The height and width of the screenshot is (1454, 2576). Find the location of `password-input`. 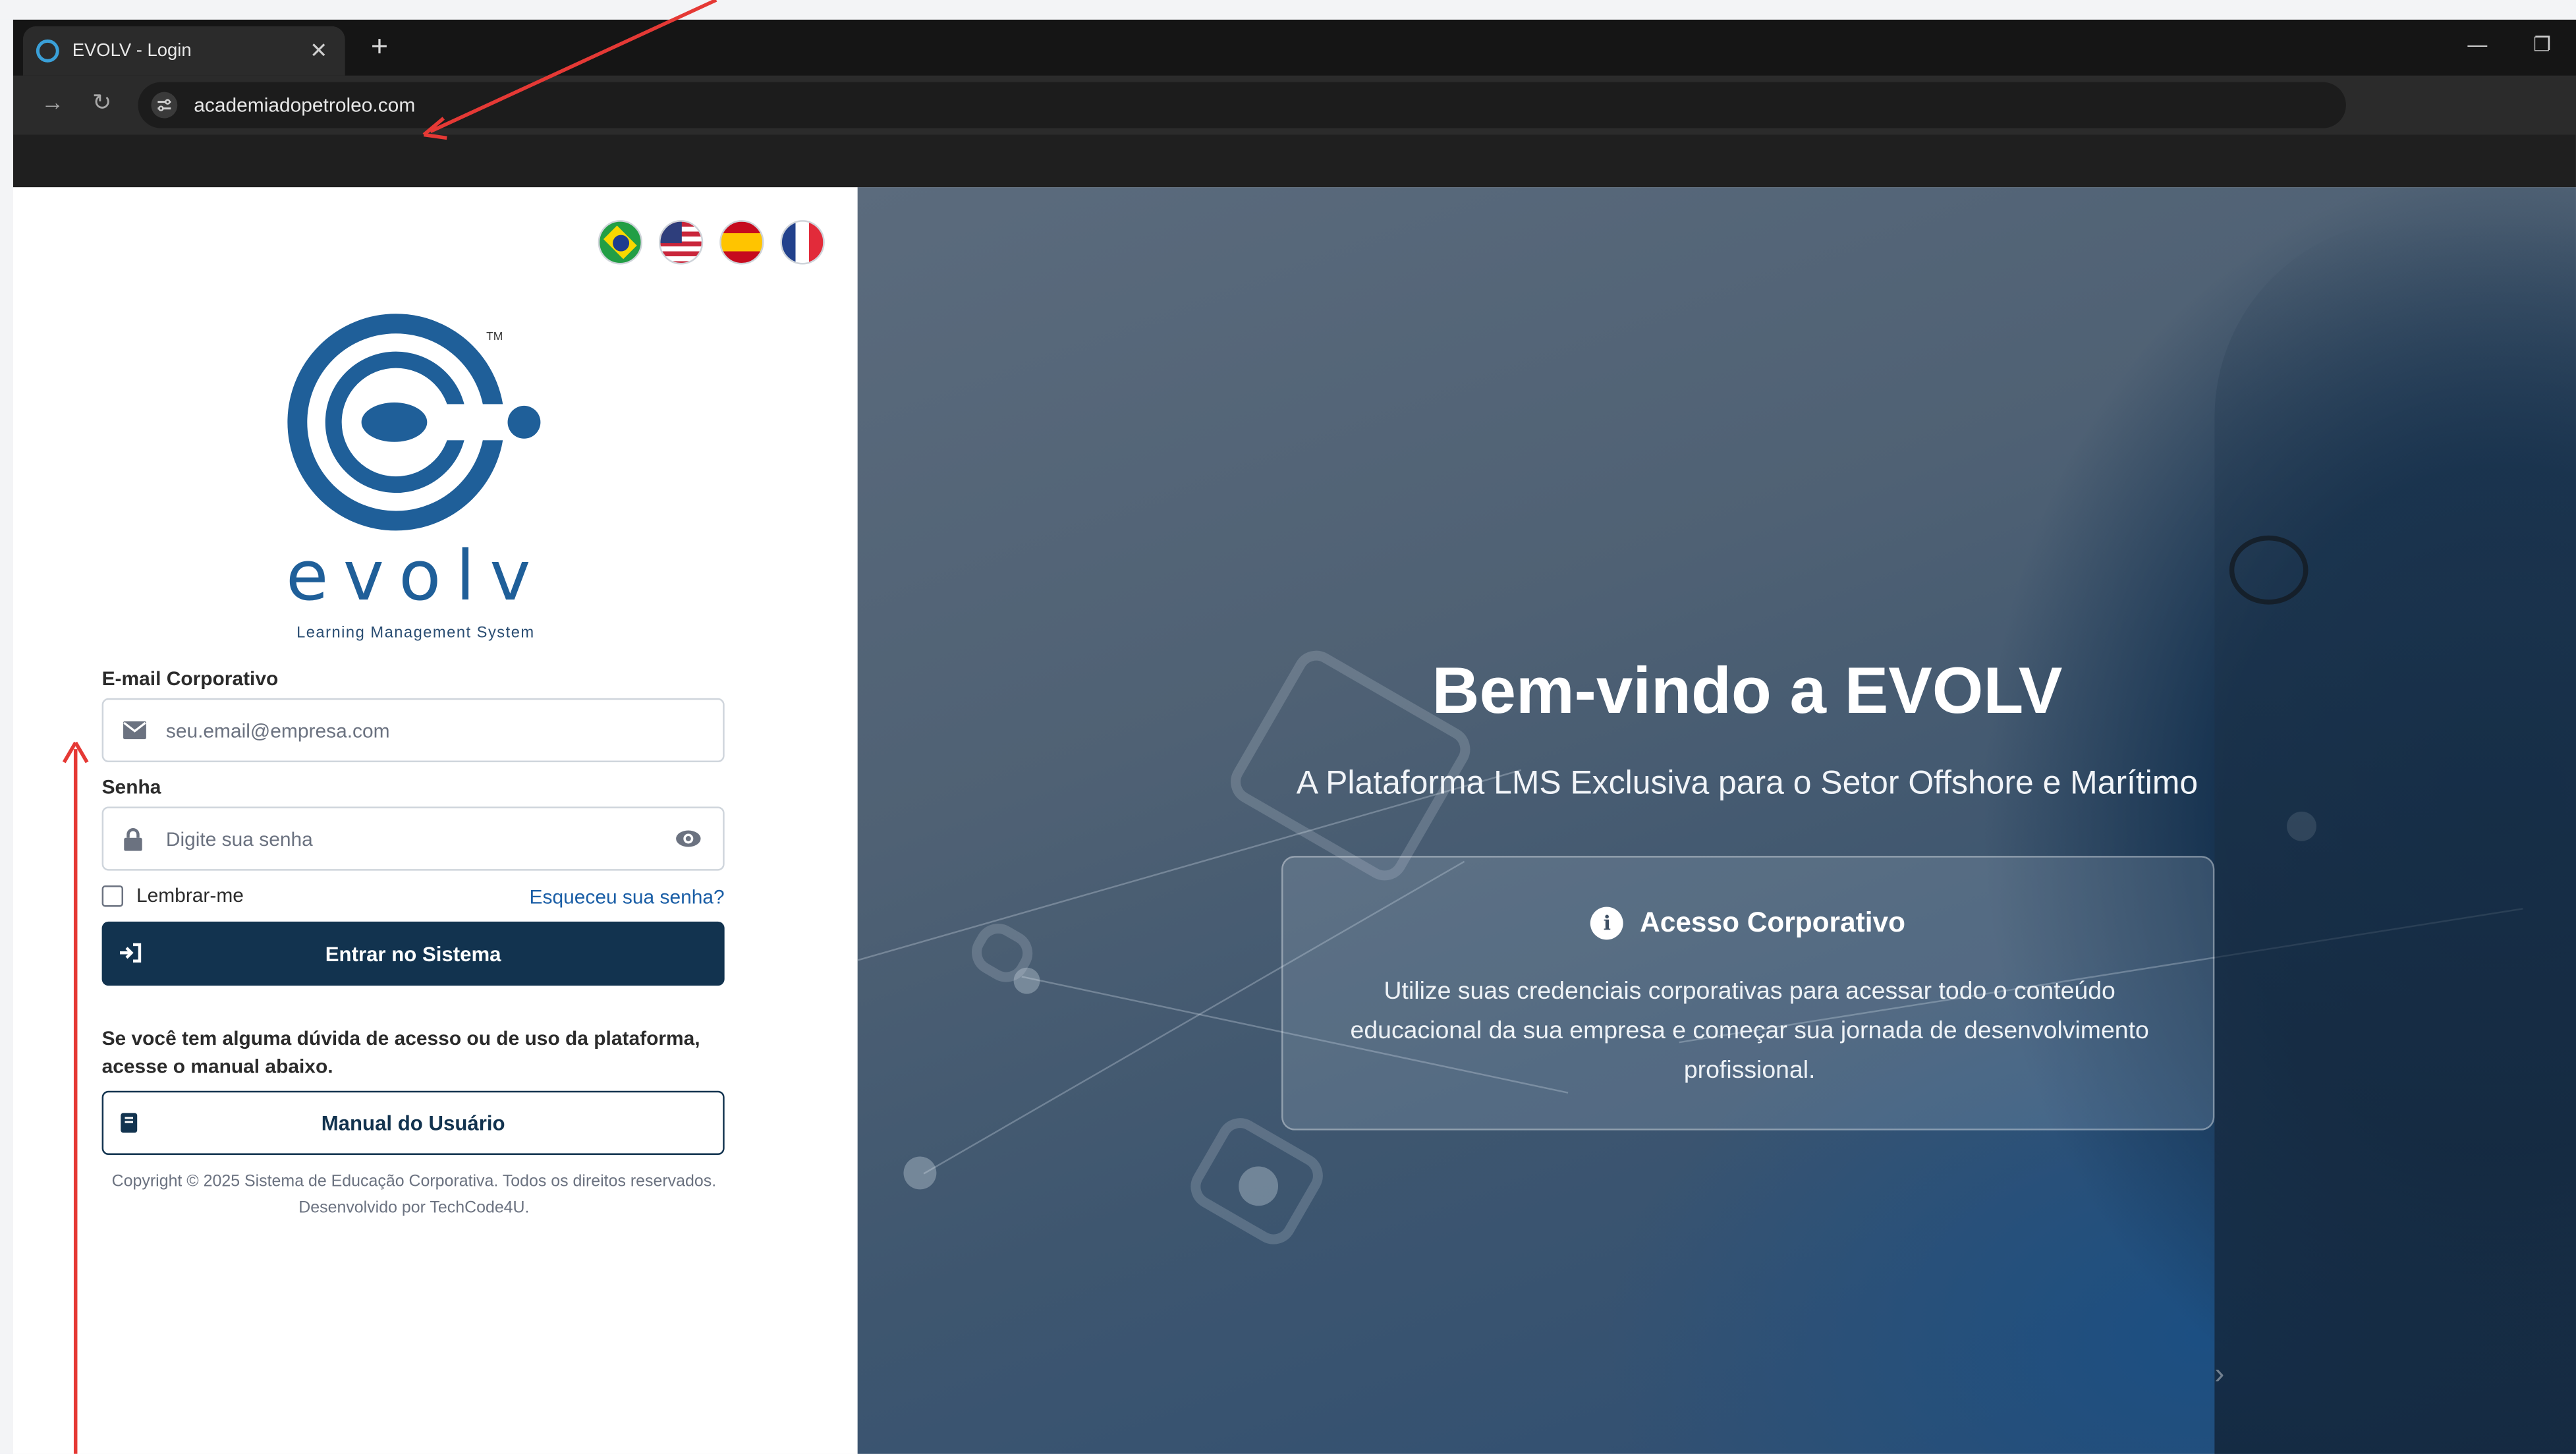

password-input is located at coordinates (419, 839).